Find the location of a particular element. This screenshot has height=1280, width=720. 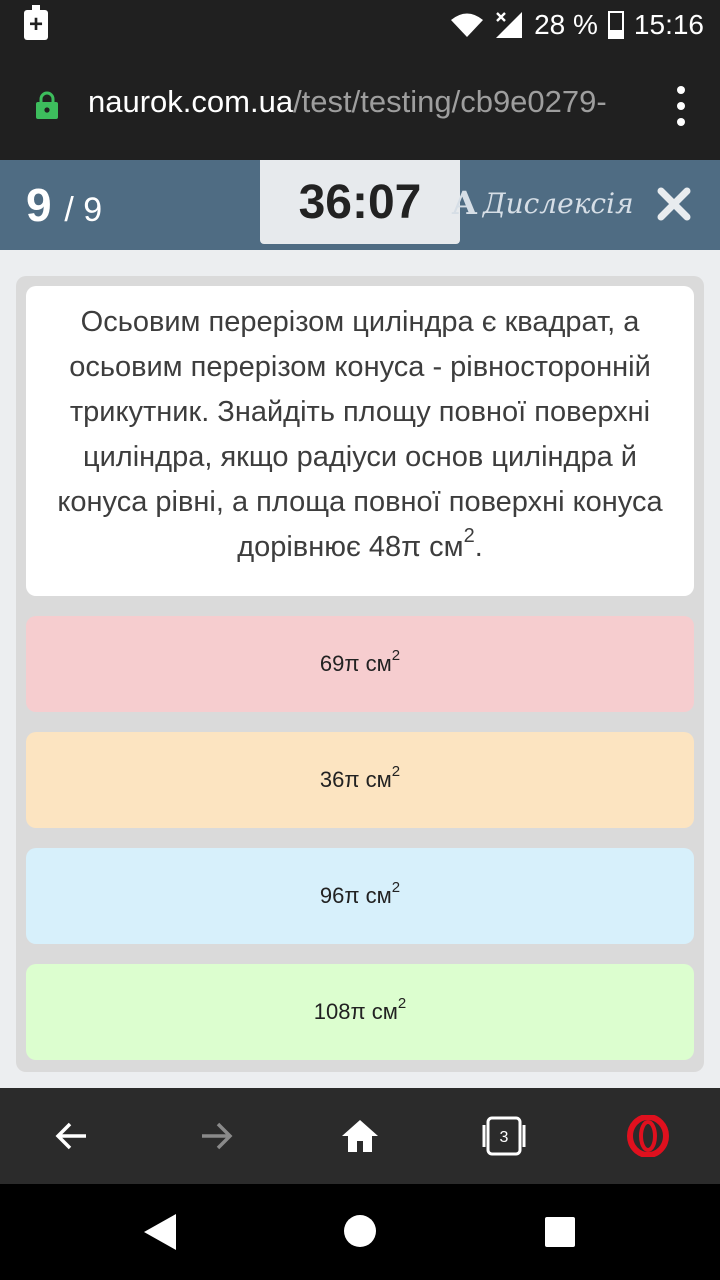

battery-charging-icon: + is located at coordinates (36, 22).